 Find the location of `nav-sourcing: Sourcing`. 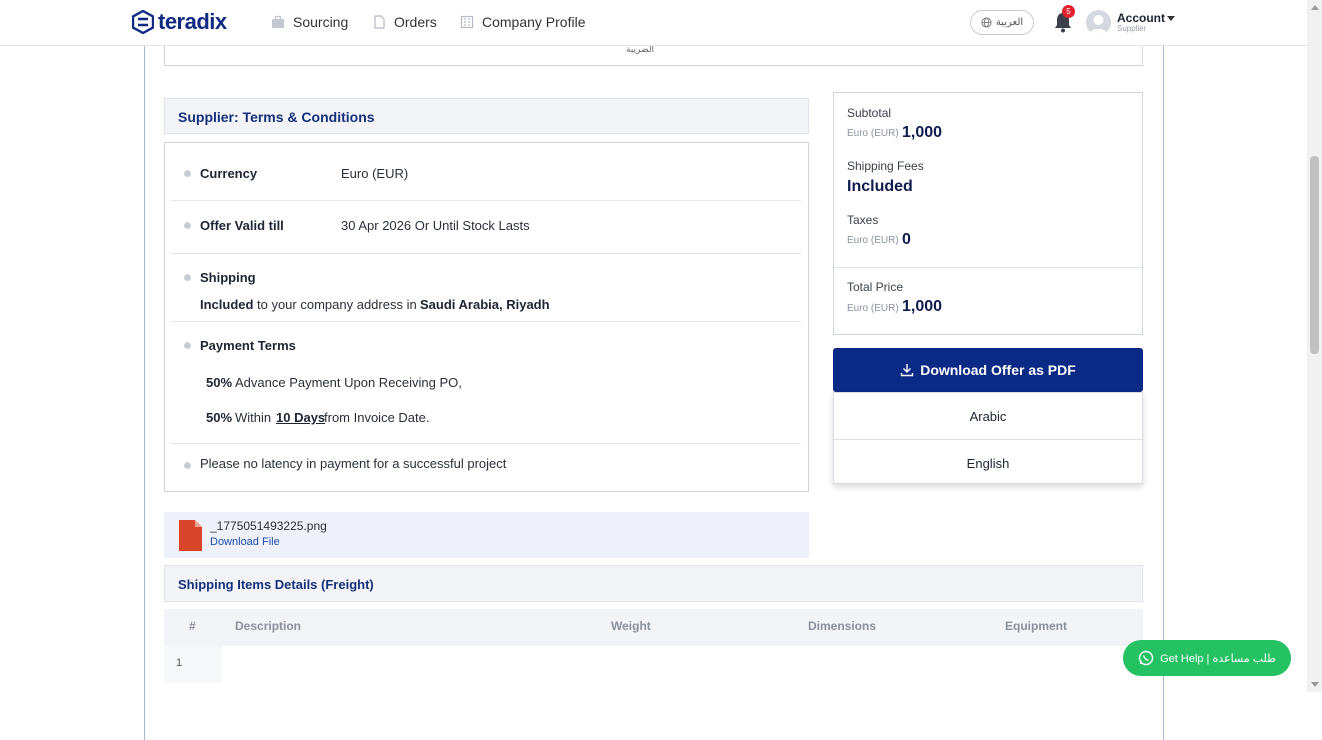

nav-sourcing: Sourcing is located at coordinates (309, 22).